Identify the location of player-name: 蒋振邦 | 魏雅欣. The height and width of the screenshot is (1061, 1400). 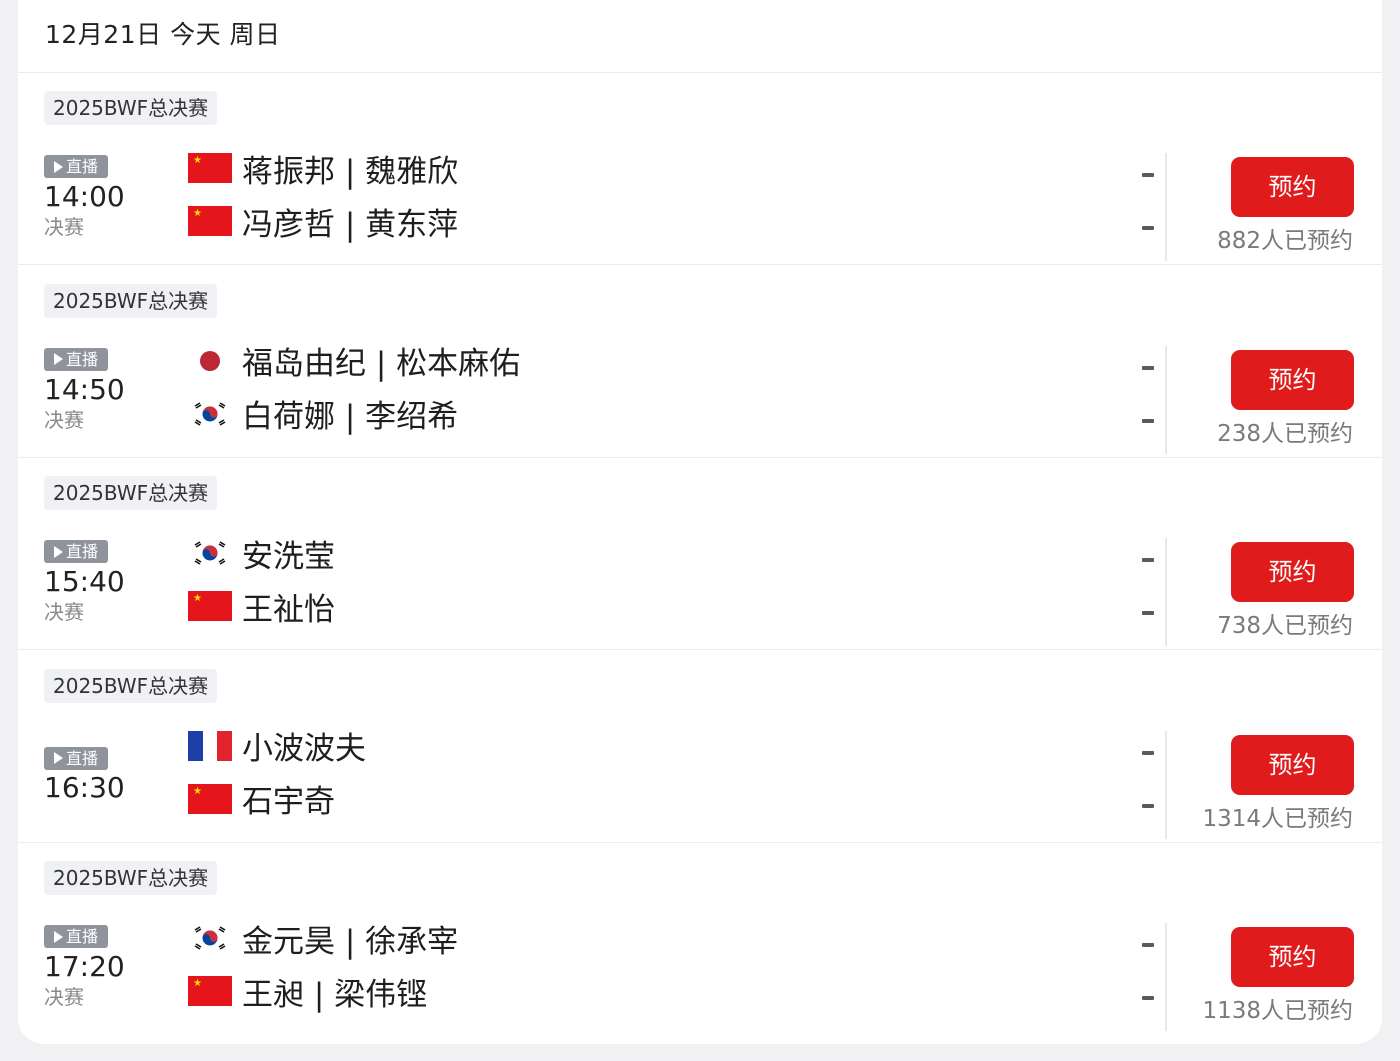
(350, 171).